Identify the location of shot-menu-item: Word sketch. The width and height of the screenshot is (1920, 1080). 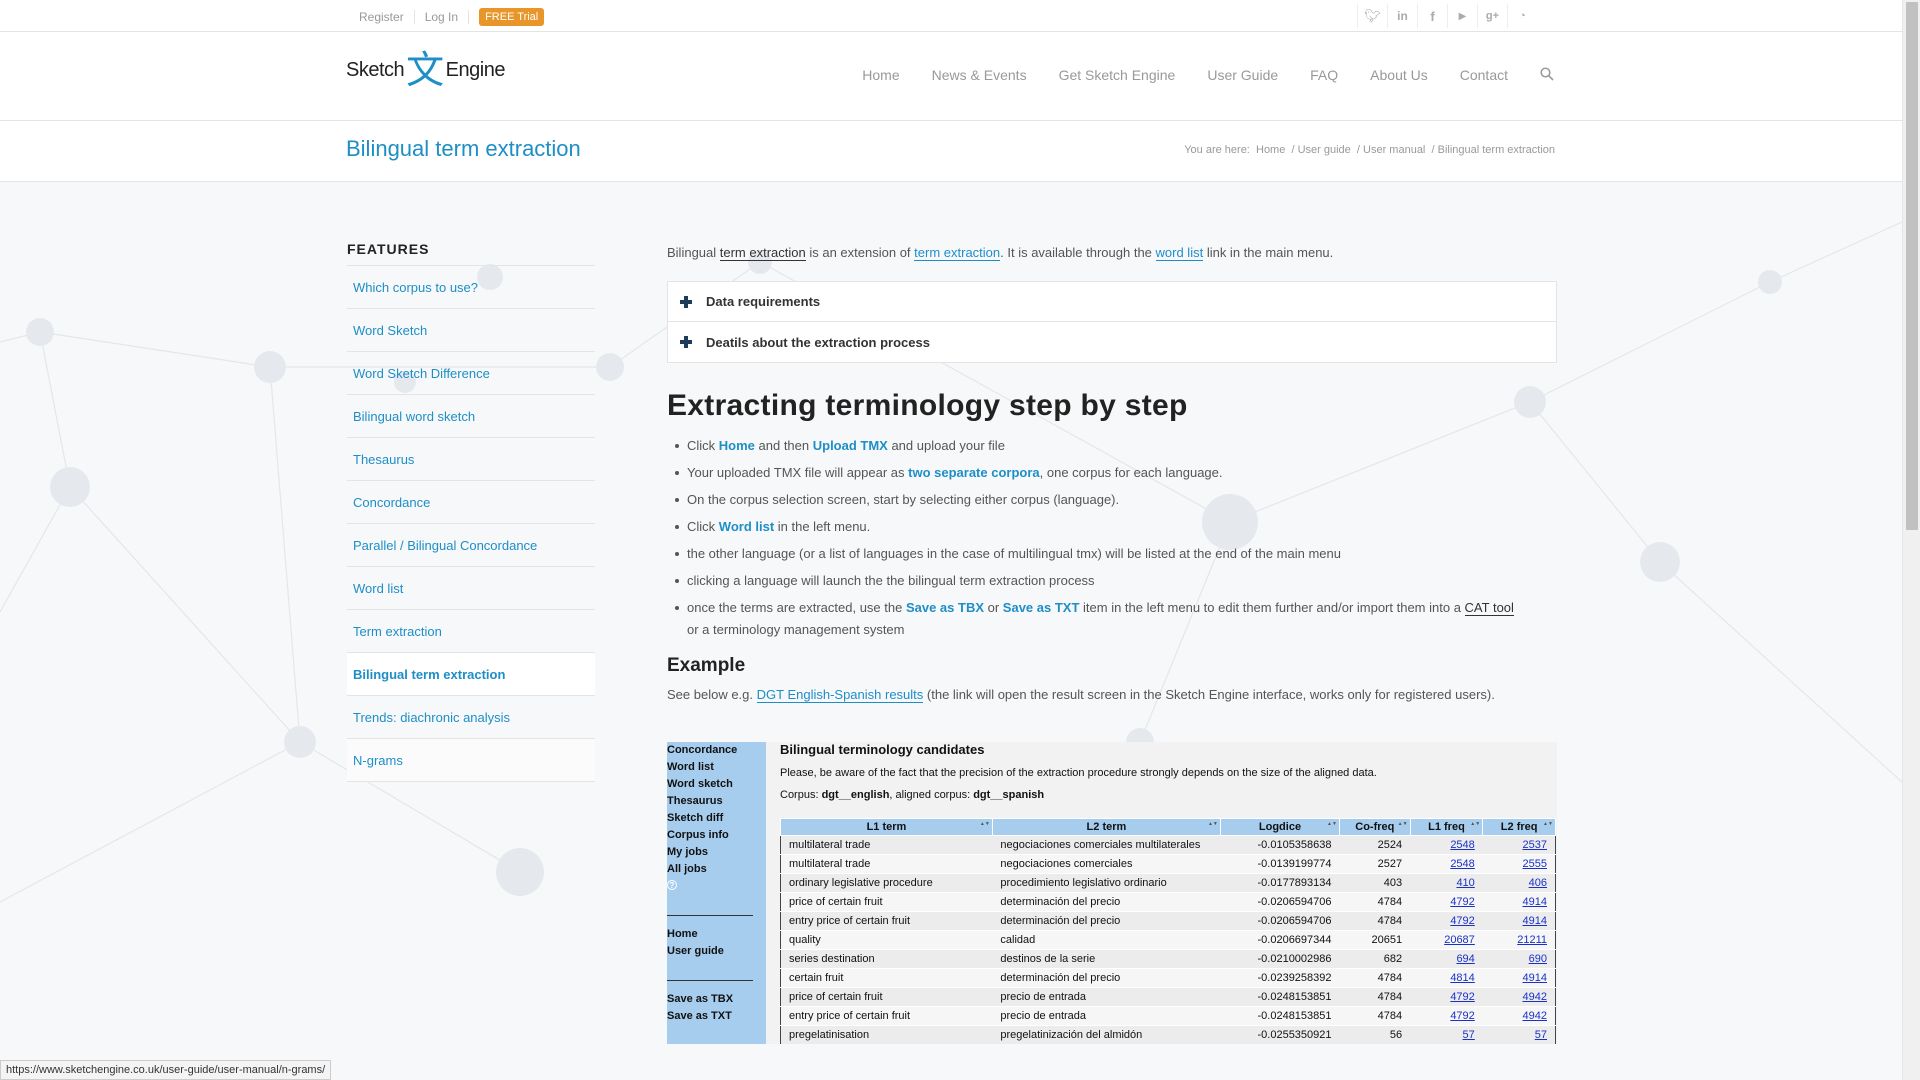
(700, 784).